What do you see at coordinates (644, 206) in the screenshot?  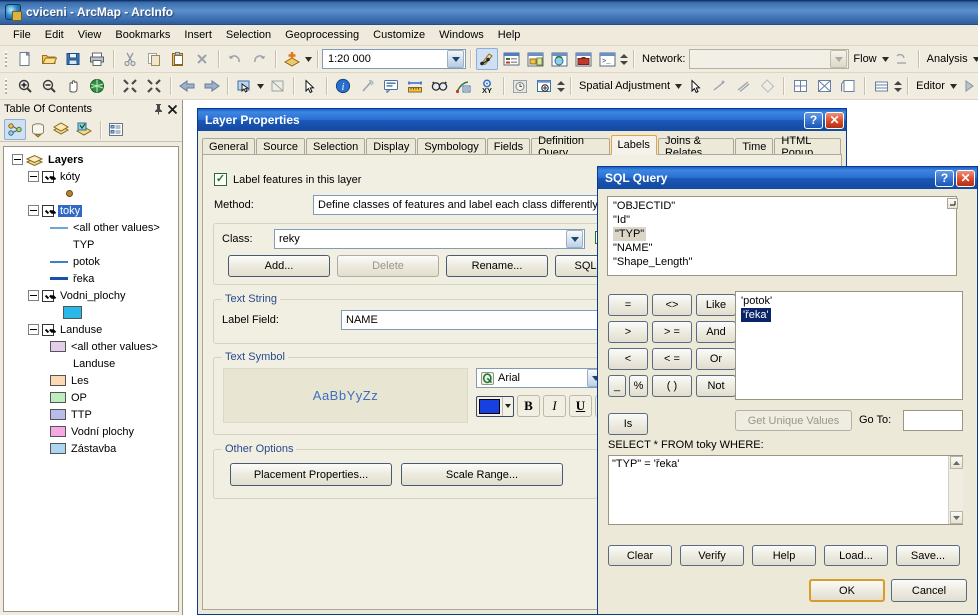 I see `field-name: "OBJECTID"` at bounding box center [644, 206].